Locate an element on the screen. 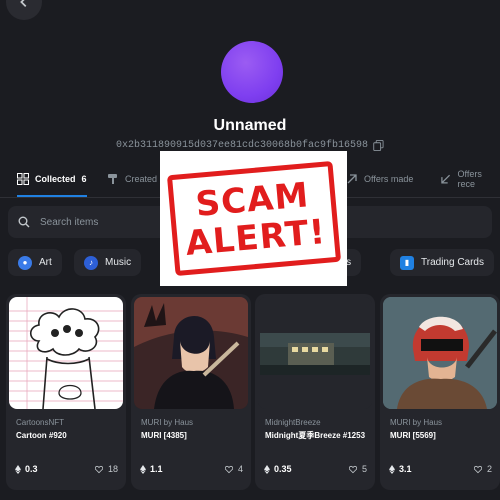 This screenshot has width=500, height=500. brush-icon is located at coordinates (112, 178).